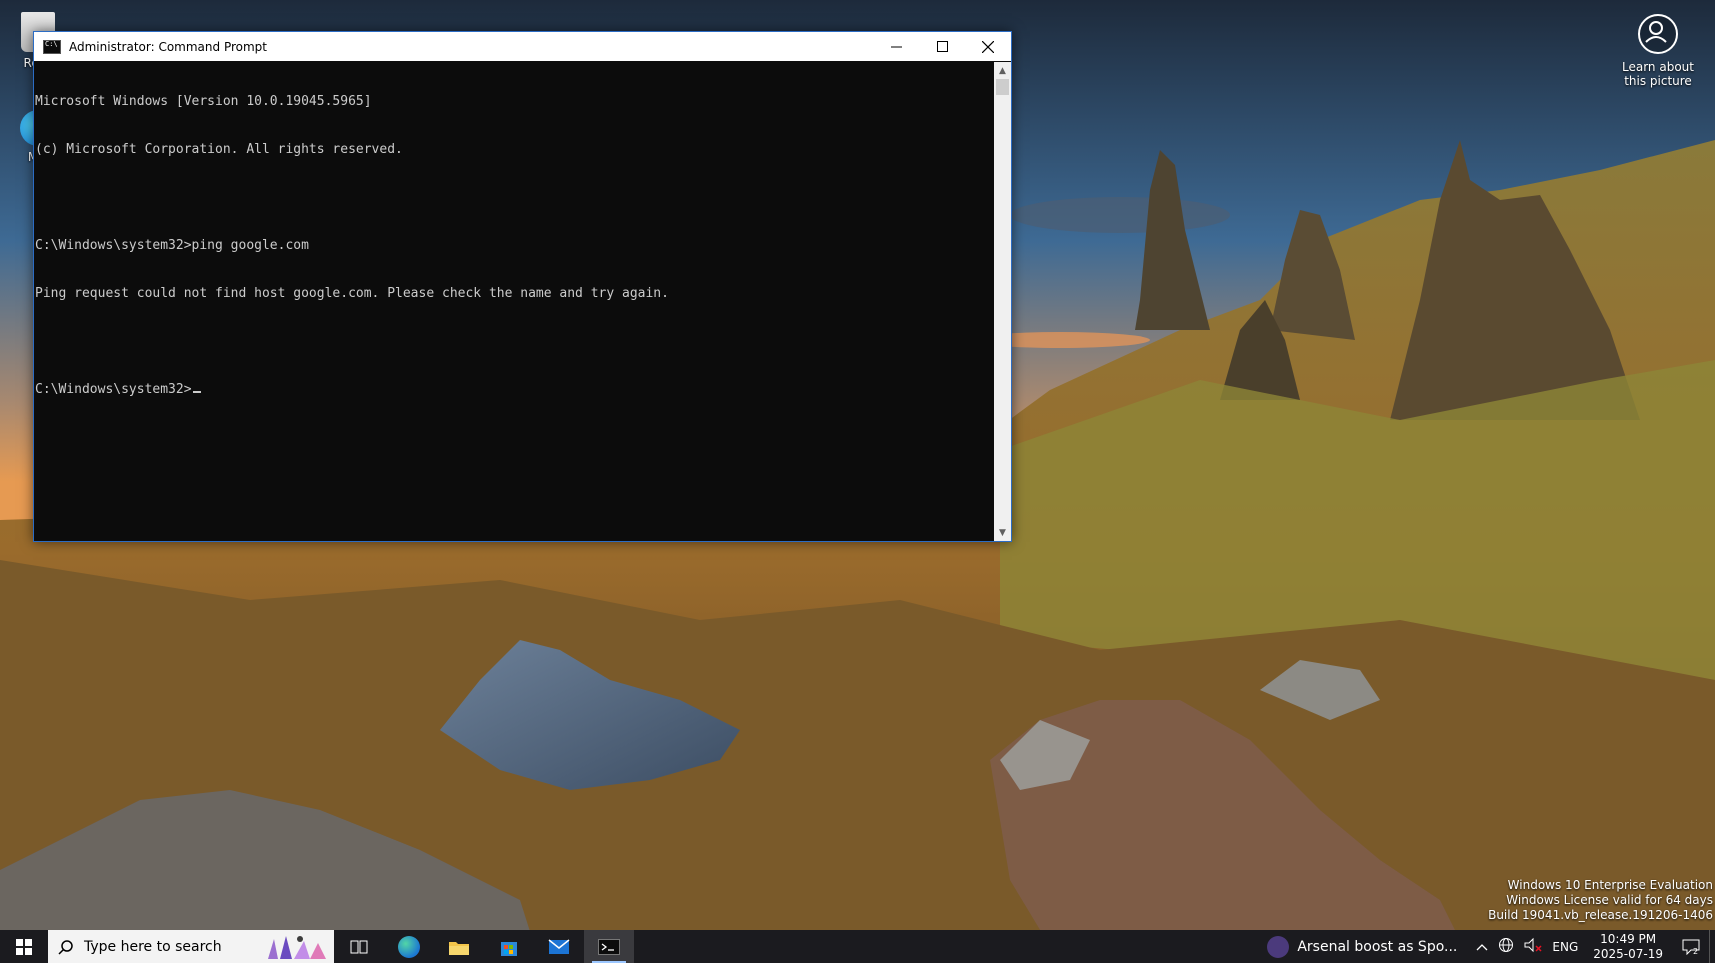 Image resolution: width=1715 pixels, height=963 pixels. Describe the element at coordinates (1002, 301) in the screenshot. I see `vertical-scrollbar: ▲ ▼` at that location.